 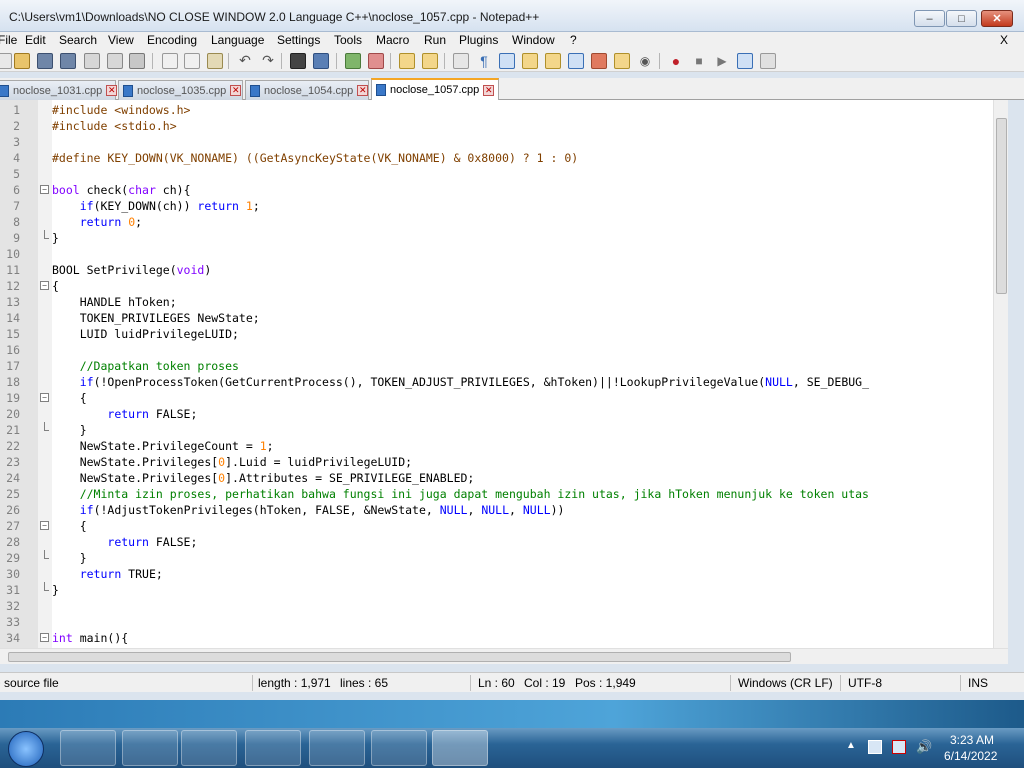 I want to click on code-line: 1 #include <windows.h>, so click(x=504, y=110).